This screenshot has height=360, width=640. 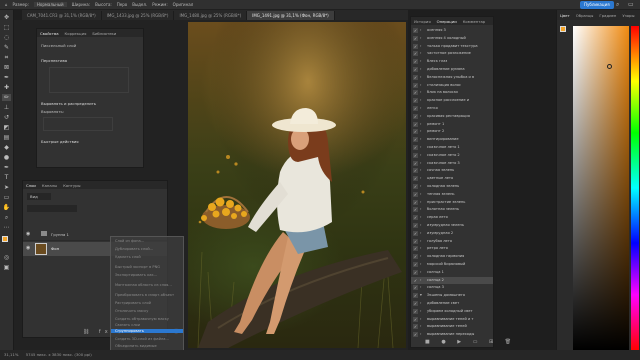 I want to click on action-row: ✓ › убираем холодный свет, so click(x=452, y=311).